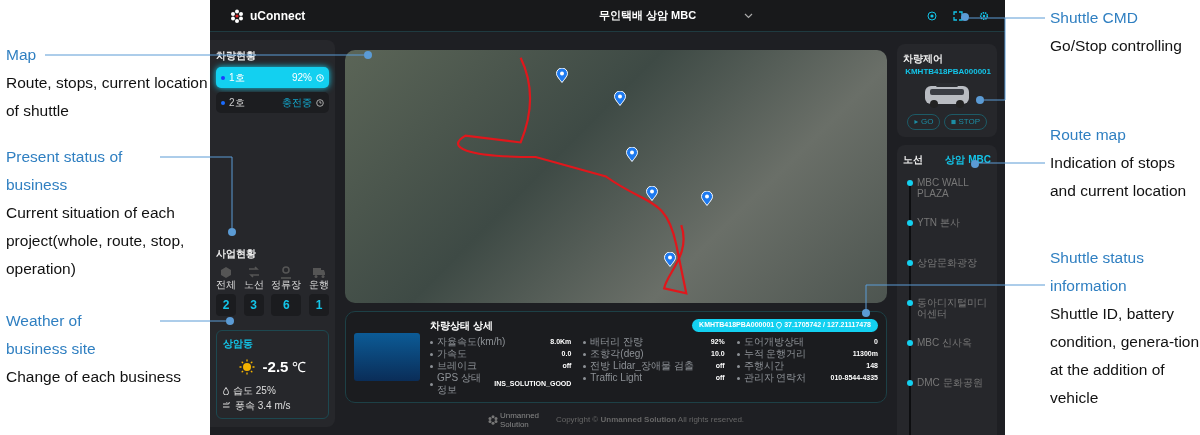  Describe the element at coordinates (297, 103) in the screenshot. I see `vehicle-status: 충전중` at that location.